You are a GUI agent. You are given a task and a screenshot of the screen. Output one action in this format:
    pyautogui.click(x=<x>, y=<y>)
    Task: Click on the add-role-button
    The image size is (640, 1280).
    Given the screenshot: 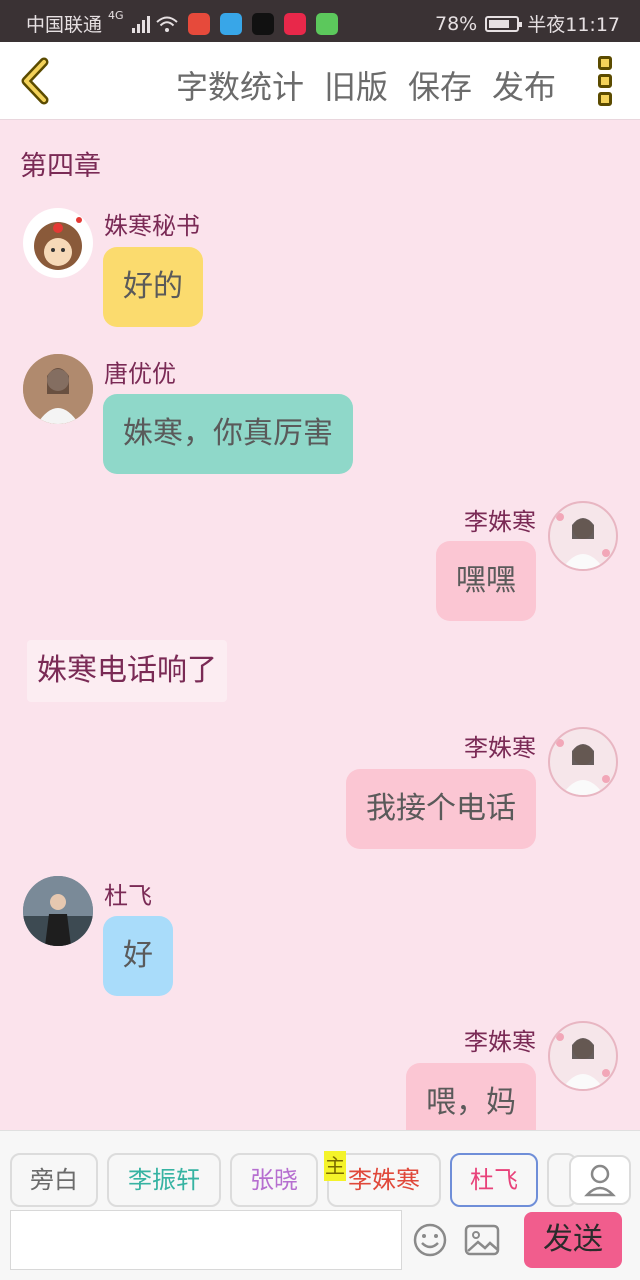 What is the action you would take?
    pyautogui.click(x=600, y=1180)
    